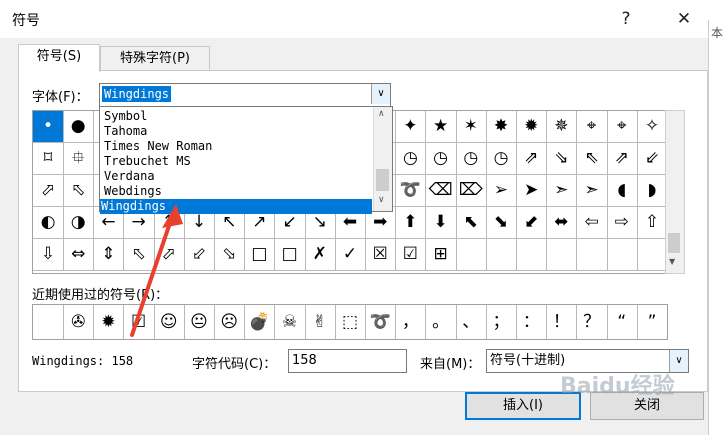 The width and height of the screenshot is (723, 435). What do you see at coordinates (471, 191) in the screenshot?
I see `symbol-cell: ⌦` at bounding box center [471, 191].